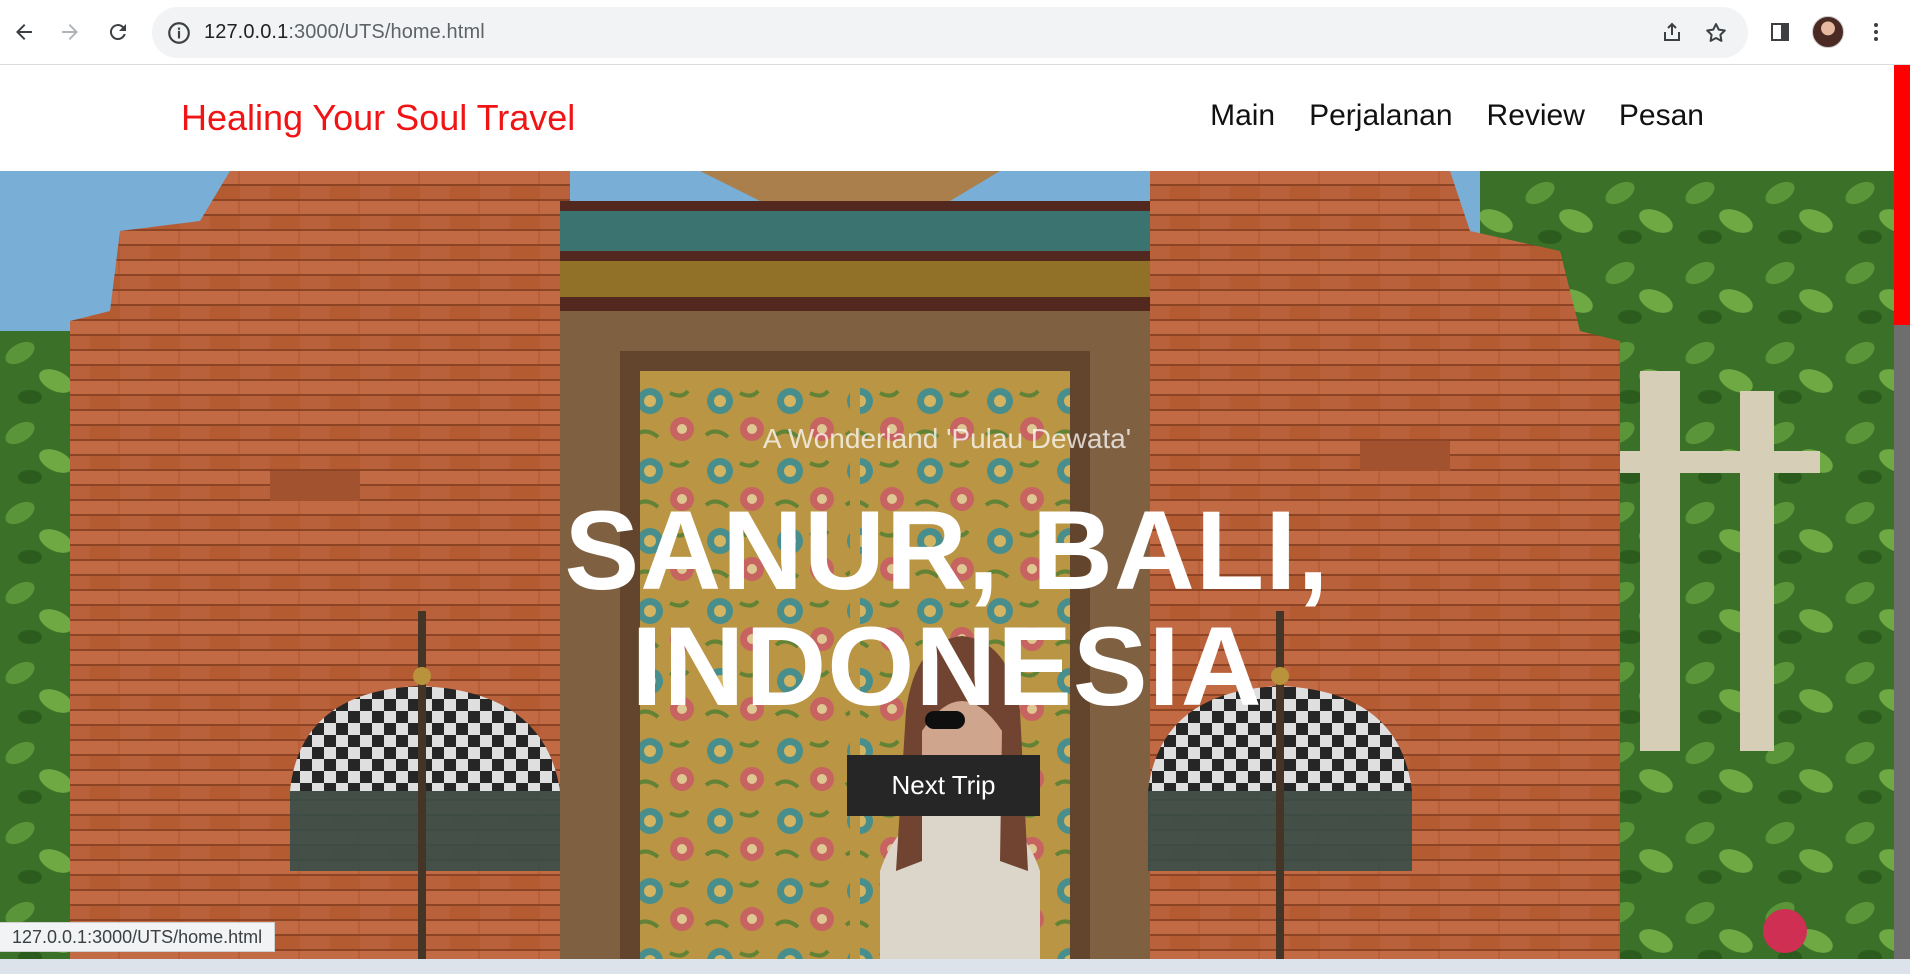 The height and width of the screenshot is (974, 1910). I want to click on url-path: :3000/UTS/home.html, so click(386, 32).